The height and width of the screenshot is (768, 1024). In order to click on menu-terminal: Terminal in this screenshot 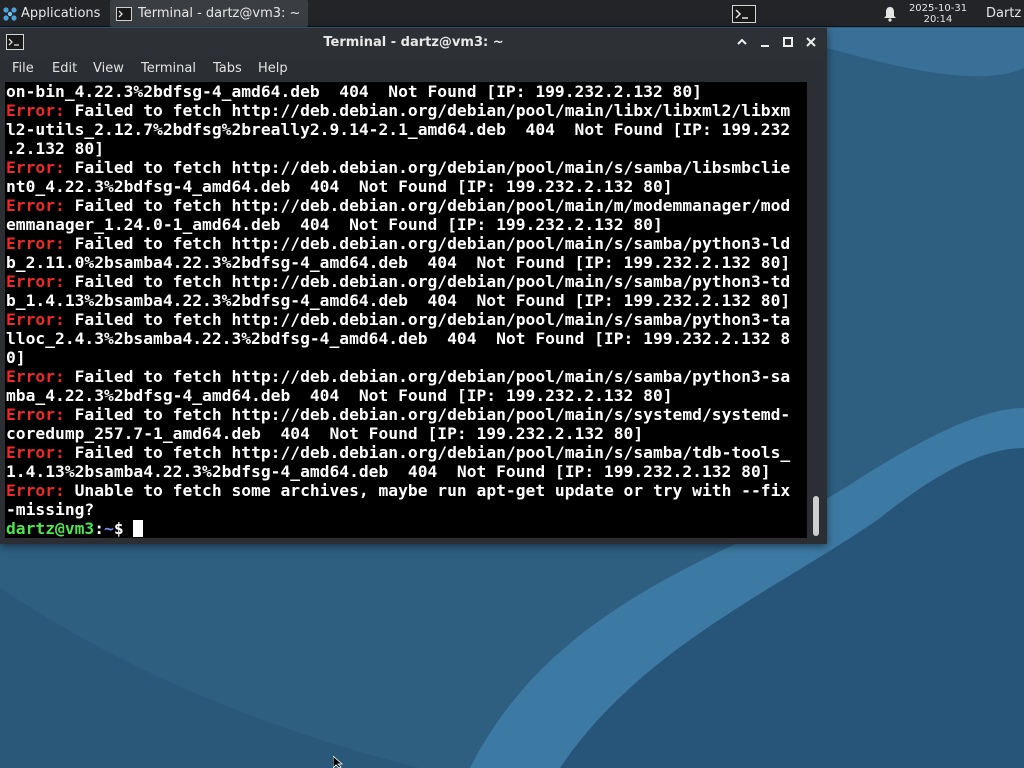, I will do `click(168, 69)`.